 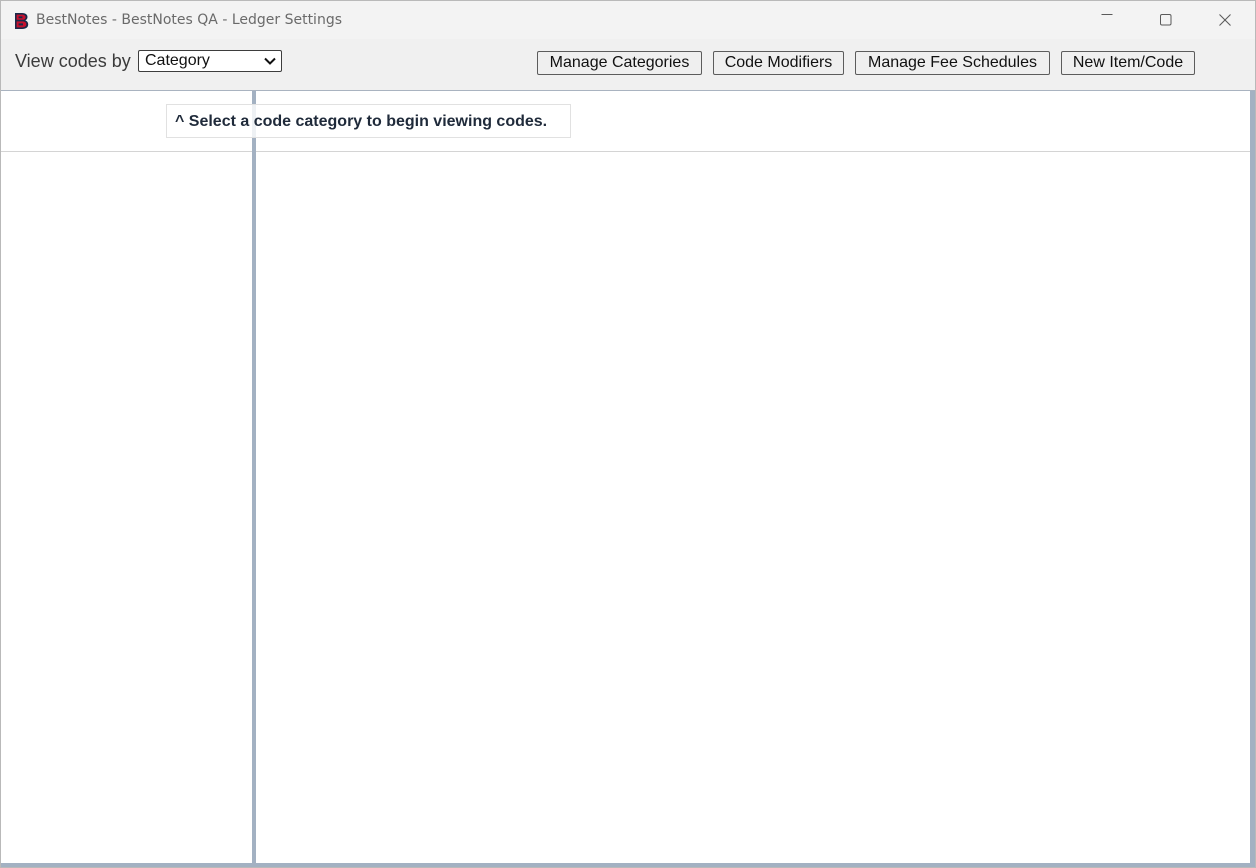 I want to click on view-codes-by-select: Category, so click(x=210, y=61).